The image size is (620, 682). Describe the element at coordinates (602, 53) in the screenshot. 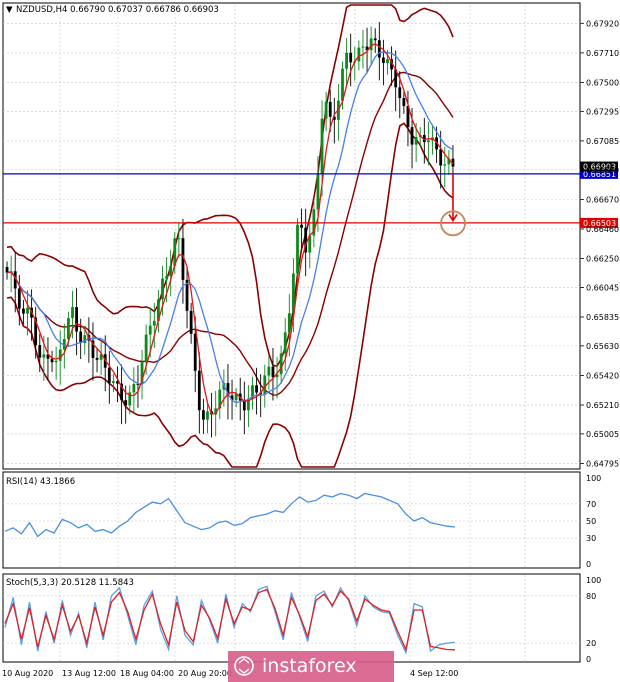

I see `price-tick-label: 0.67710` at that location.